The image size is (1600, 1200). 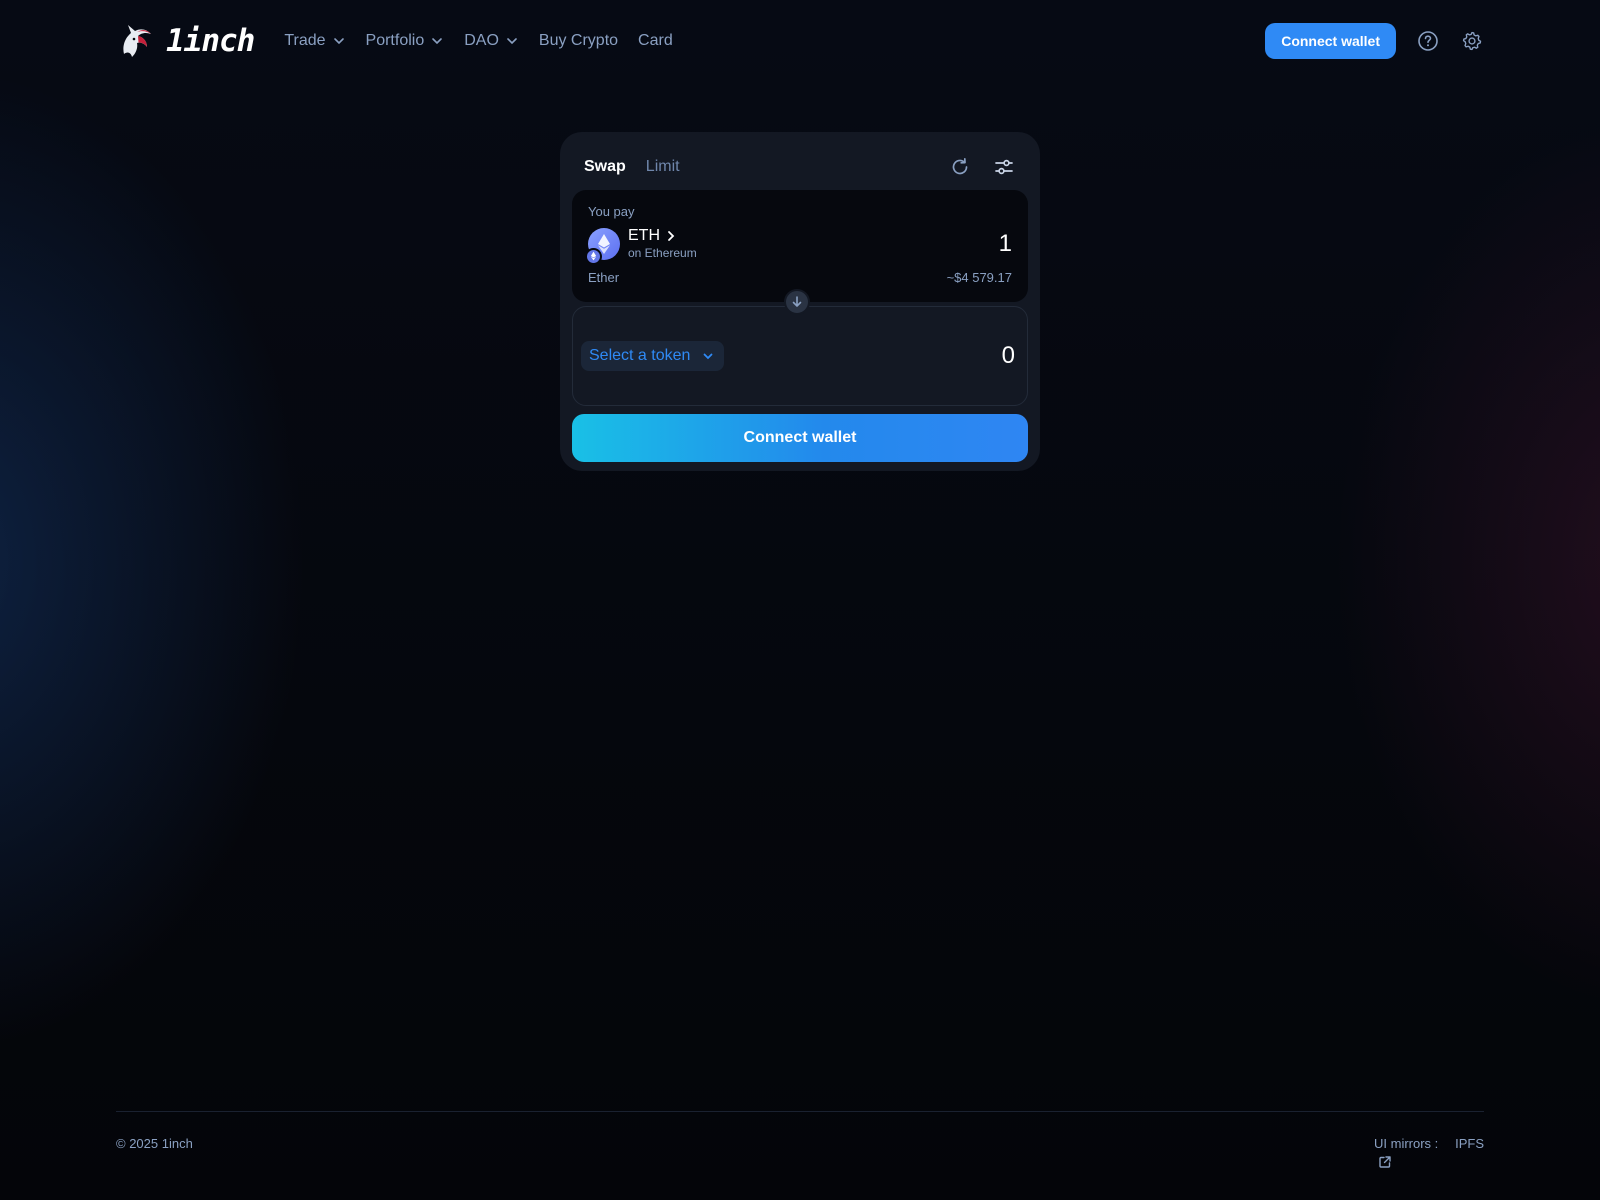 I want to click on footer-copyright: © 2025 1inch, so click(x=154, y=1143).